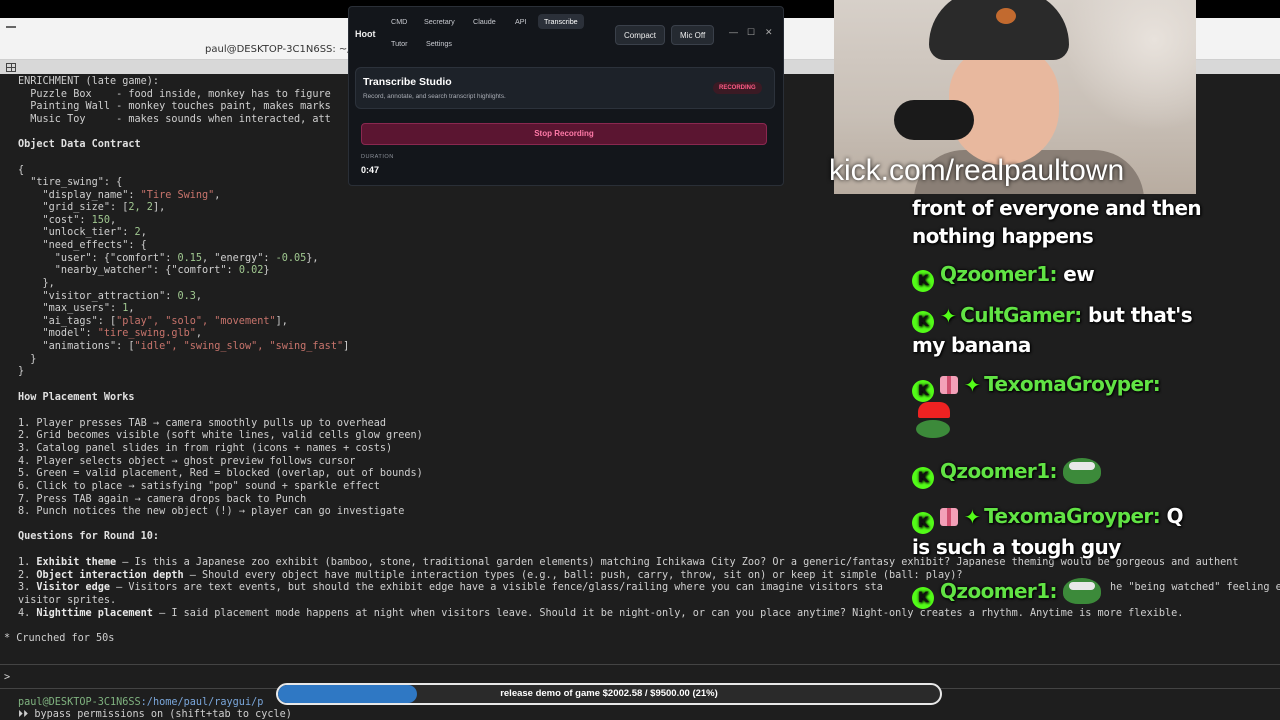 This screenshot has height=720, width=1280. Describe the element at coordinates (239, 258) in the screenshot. I see `code-key: , "energy":` at that location.